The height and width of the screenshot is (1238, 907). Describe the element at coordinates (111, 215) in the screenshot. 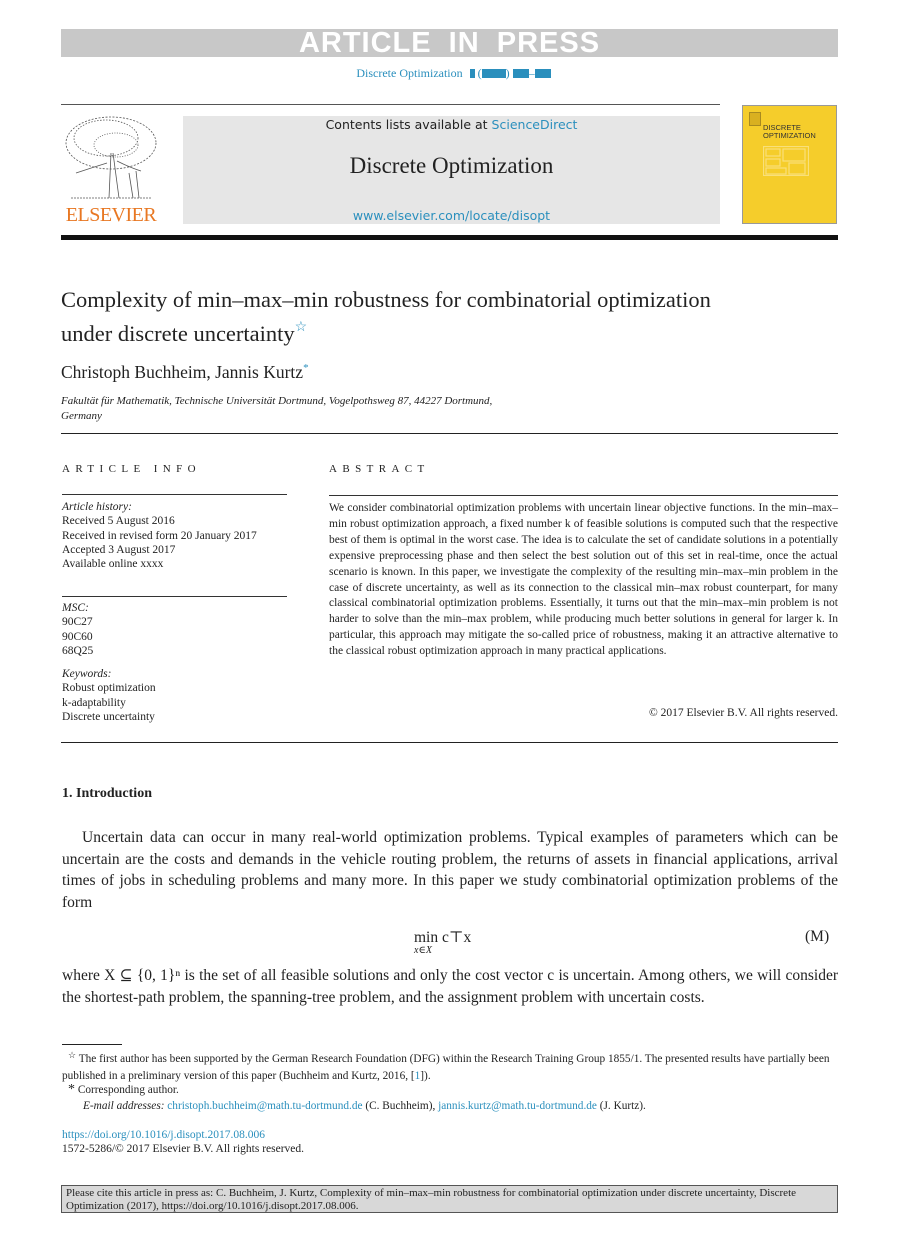

I see `publisher-wordmark: ELSEVIER` at that location.